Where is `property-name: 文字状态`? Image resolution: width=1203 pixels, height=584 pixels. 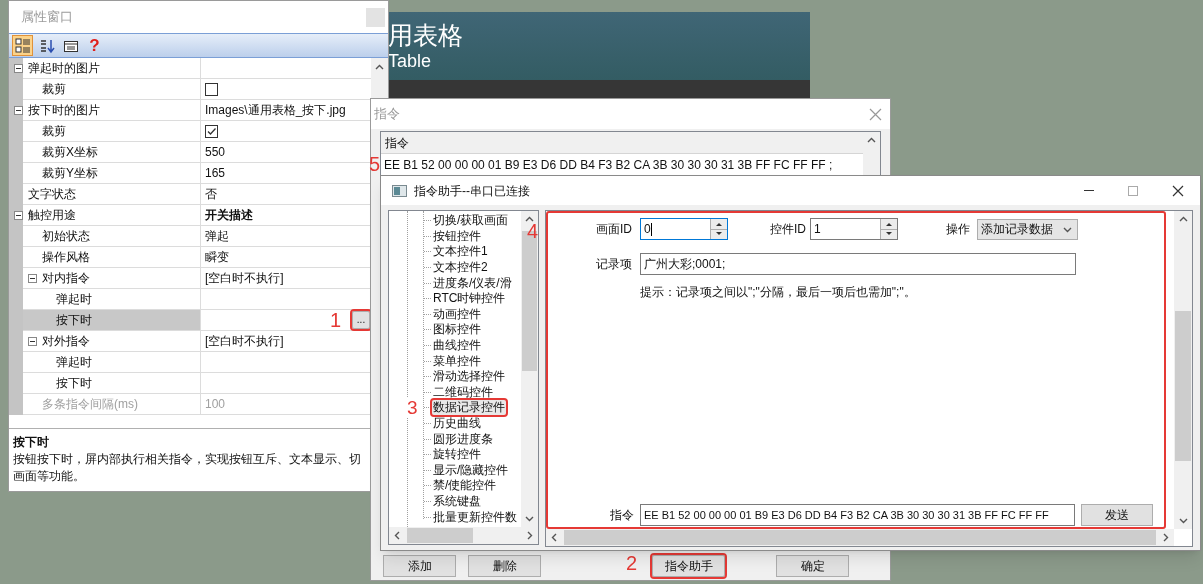 property-name: 文字状态 is located at coordinates (52, 194).